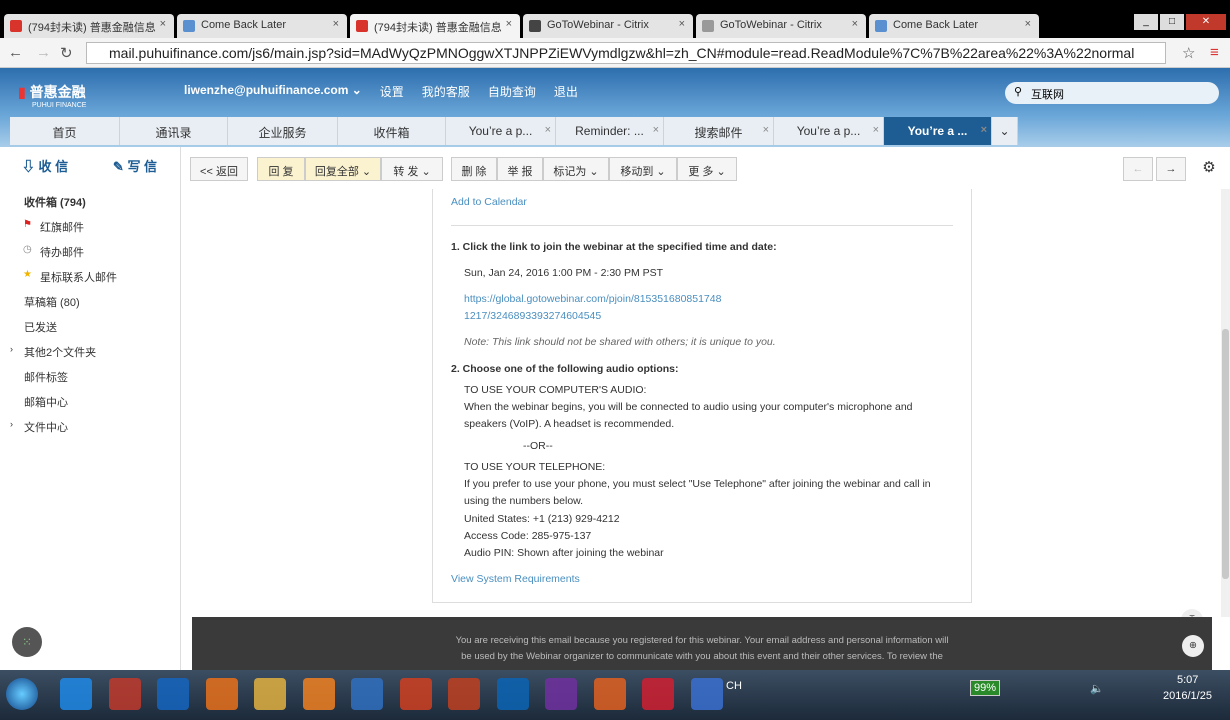 The width and height of the screenshot is (1230, 720). Describe the element at coordinates (90, 350) in the screenshot. I see `folder-item: › 其他2个文件夹` at that location.